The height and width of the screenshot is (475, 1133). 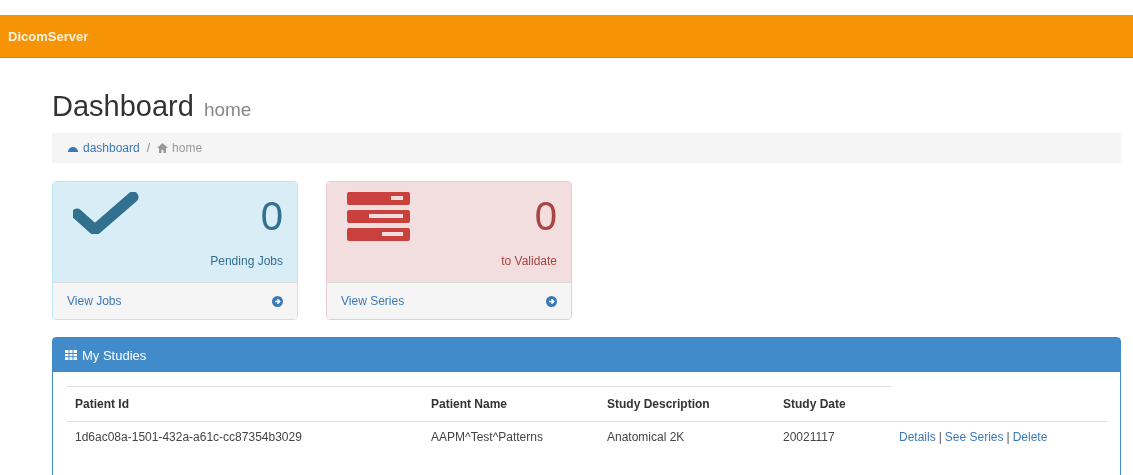 I want to click on breadcrumb-item: dashboard, so click(x=103, y=148).